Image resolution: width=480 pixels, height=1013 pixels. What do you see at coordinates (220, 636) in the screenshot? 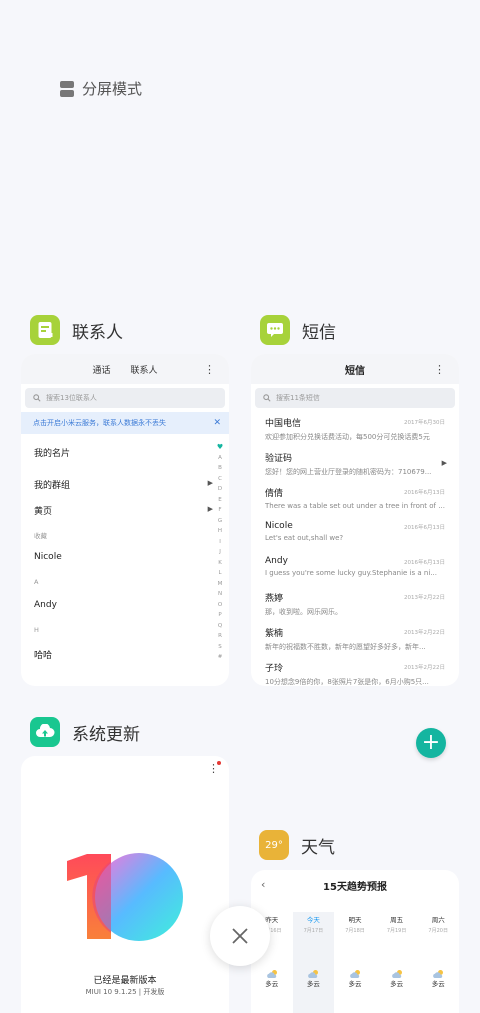
I see `alphabet-index-letter: R` at bounding box center [220, 636].